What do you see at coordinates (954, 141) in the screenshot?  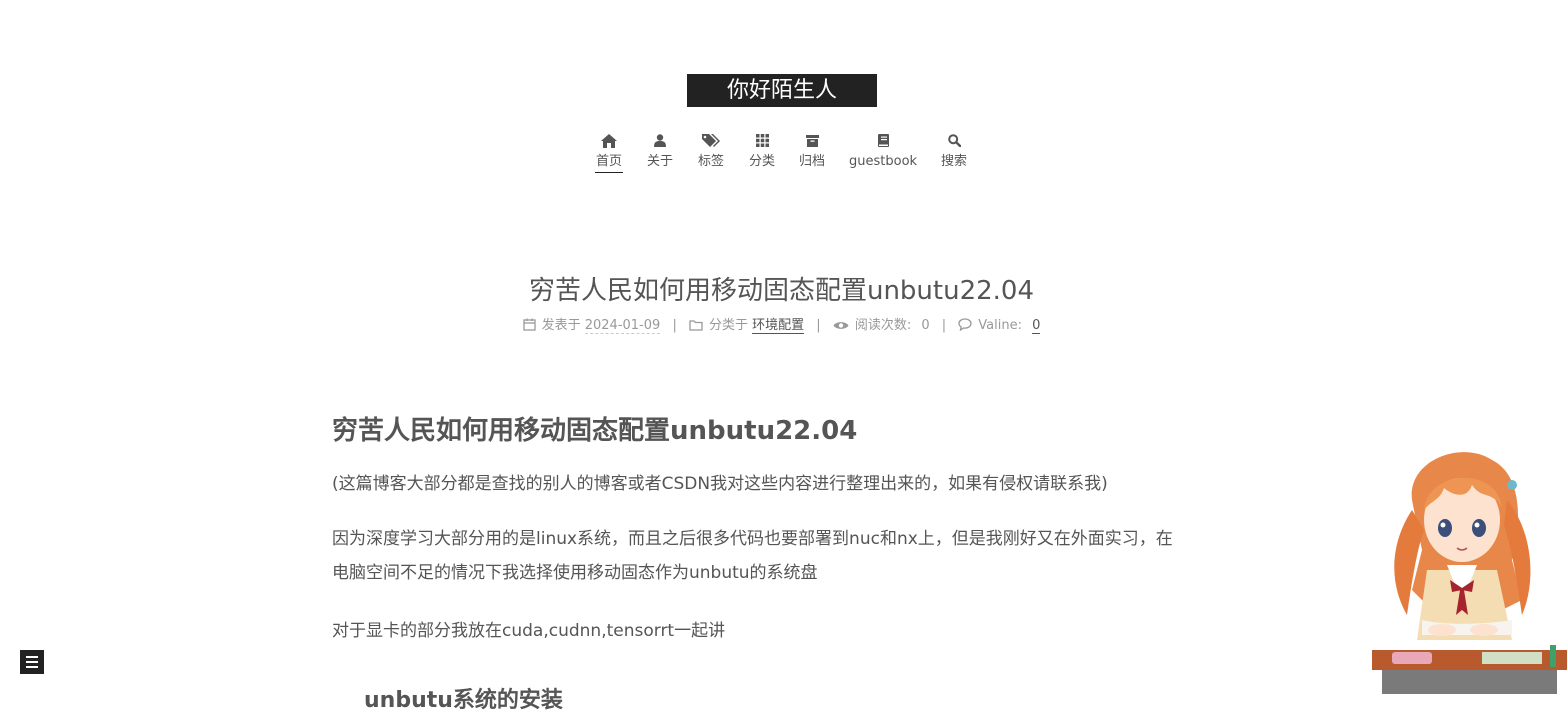 I see `search-icon` at bounding box center [954, 141].